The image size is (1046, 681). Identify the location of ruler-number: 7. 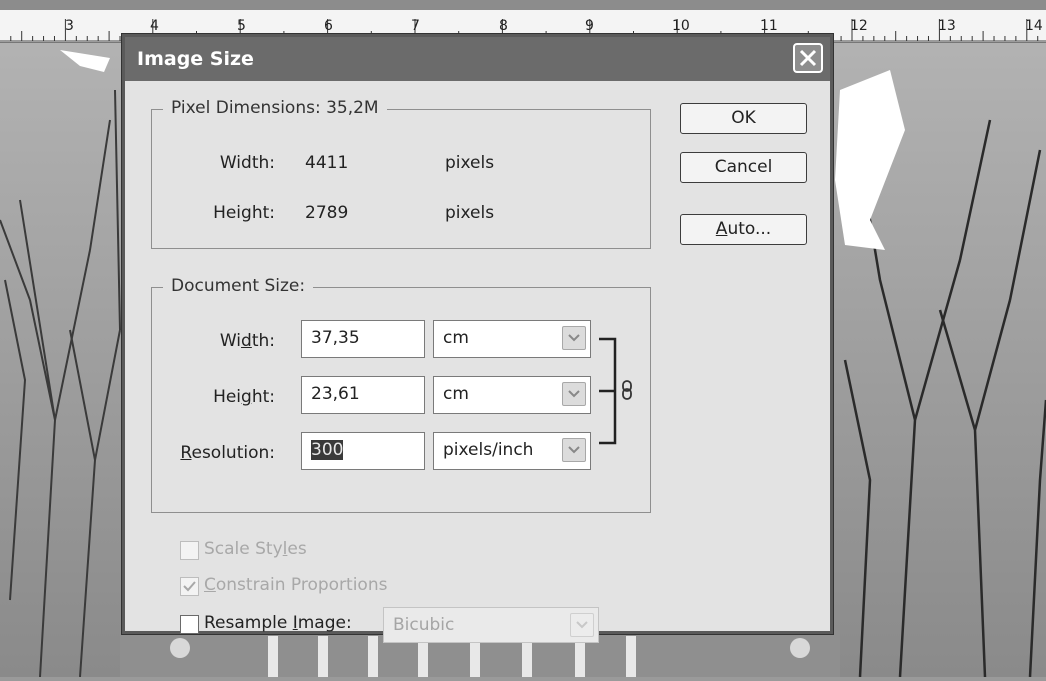
(415, 26).